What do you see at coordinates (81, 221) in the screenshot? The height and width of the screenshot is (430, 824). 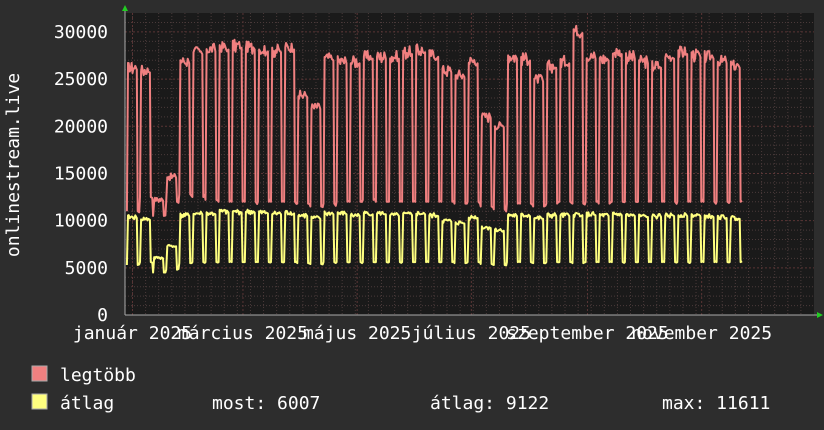 I see `y-tick-label: 10000` at bounding box center [81, 221].